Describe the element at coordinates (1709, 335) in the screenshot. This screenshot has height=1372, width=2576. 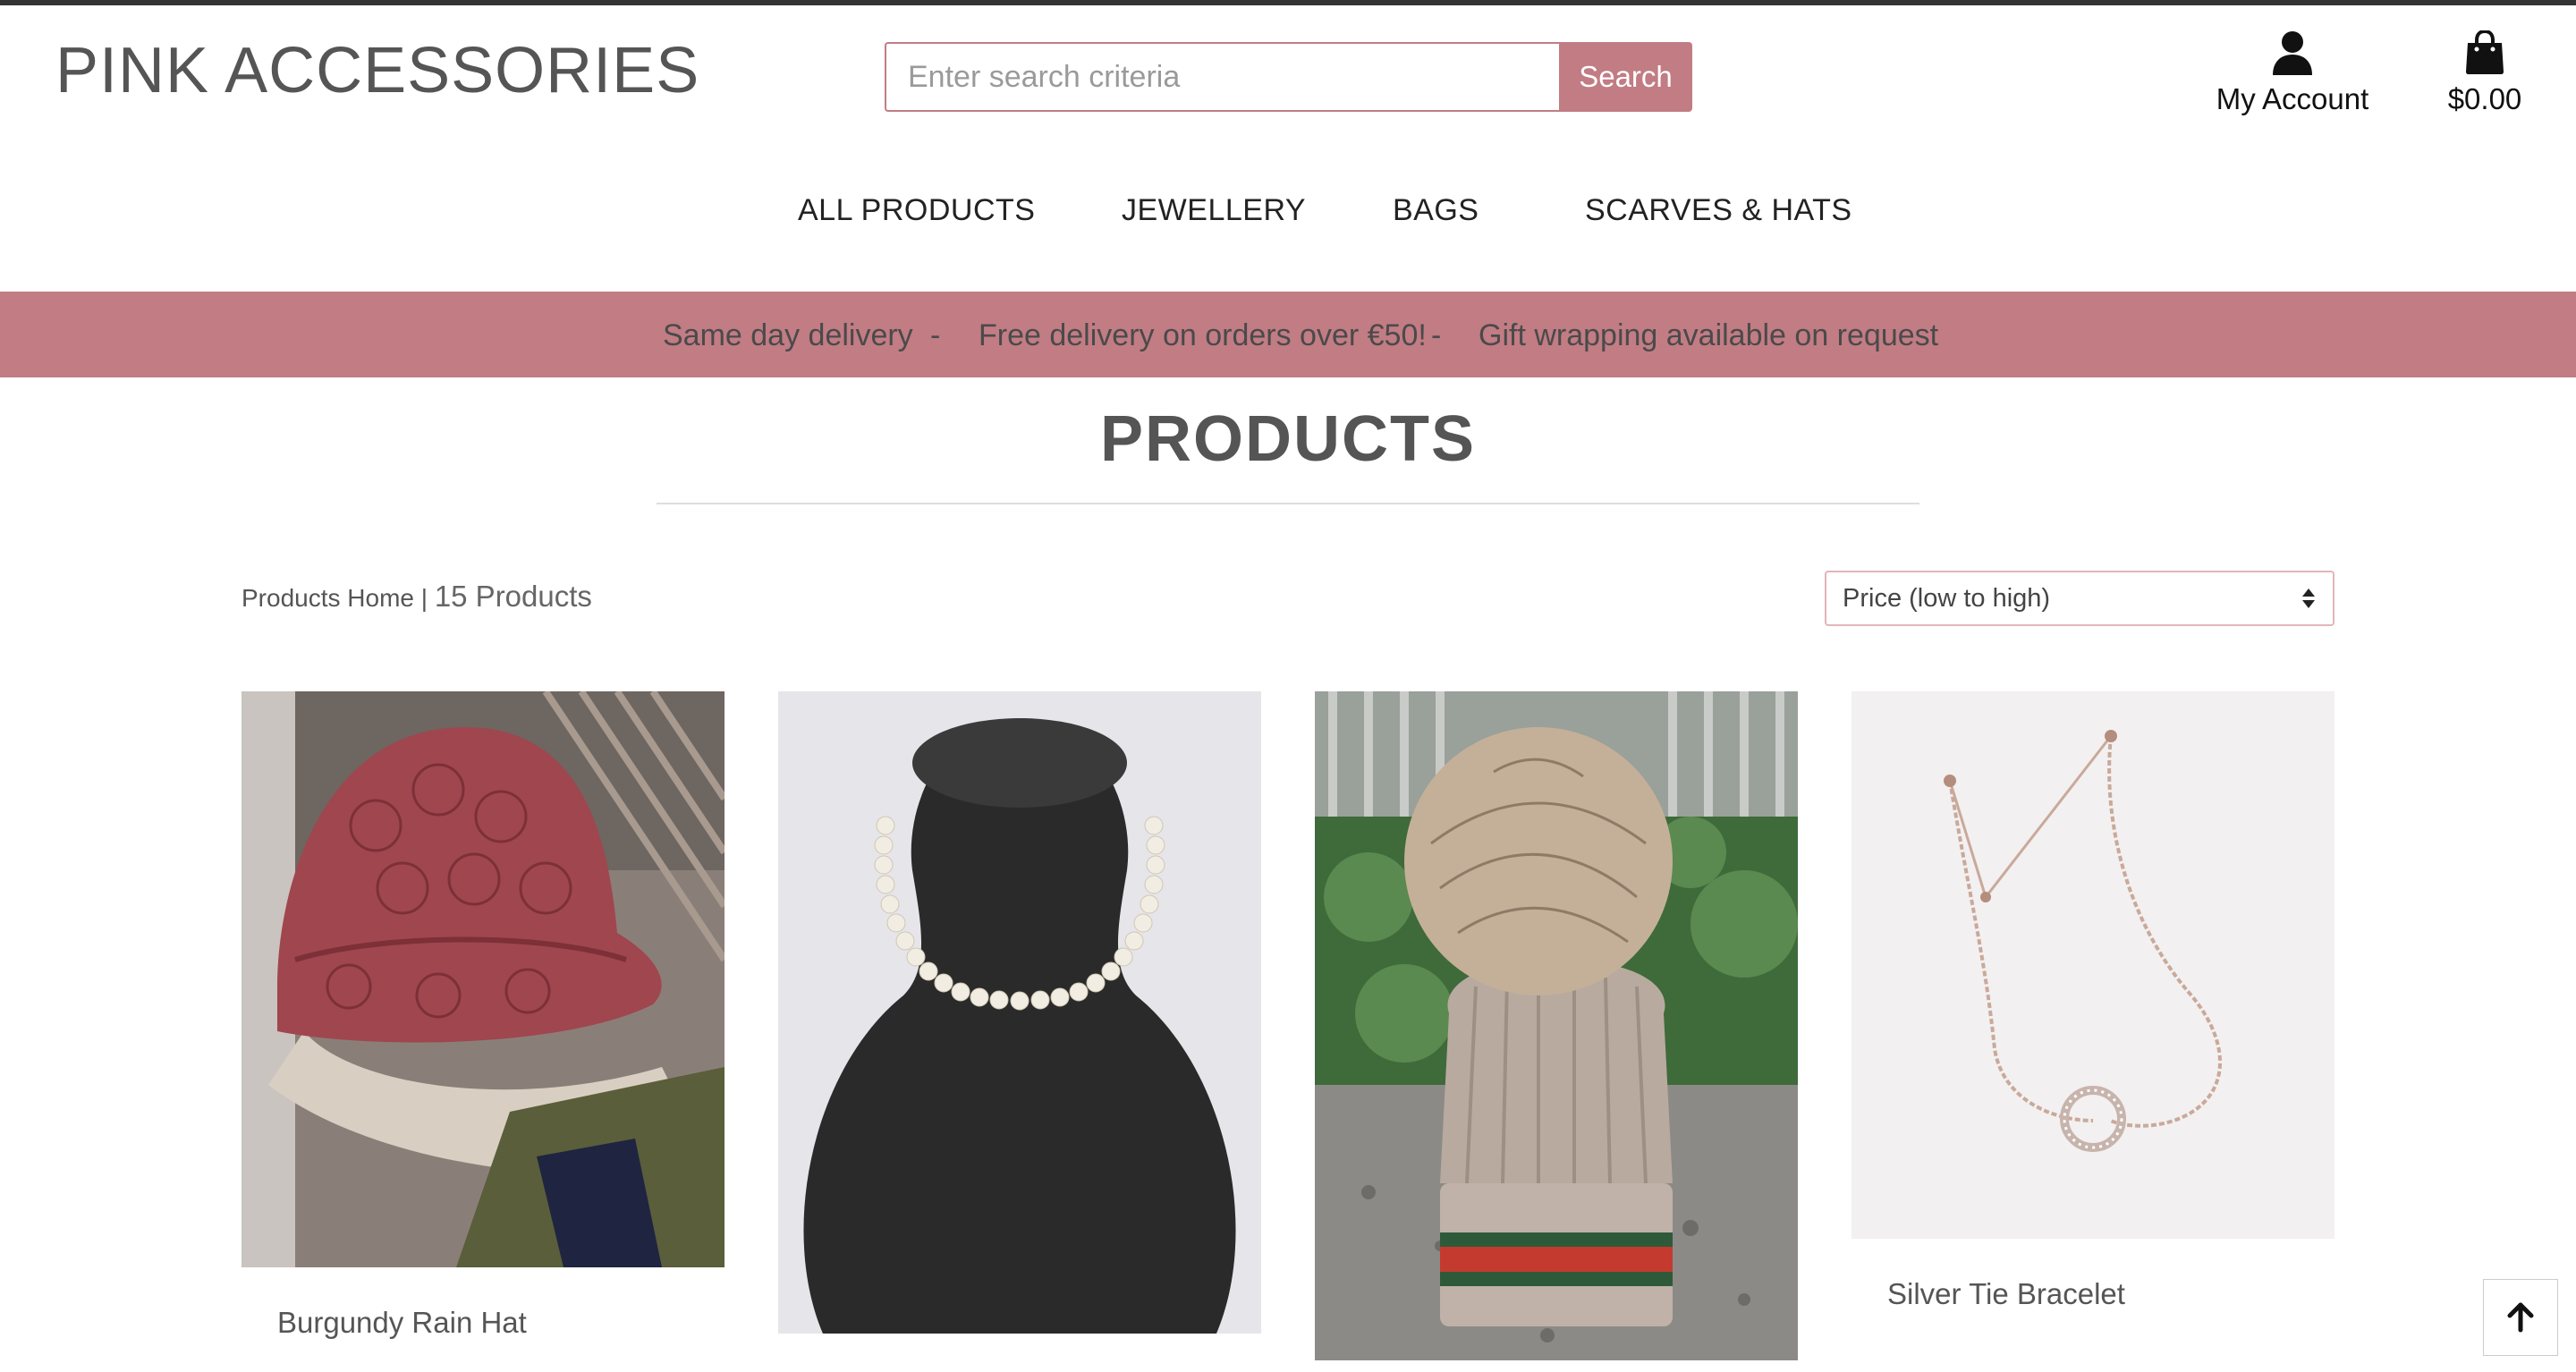
I see `banner-message-gift-wrapping: Gift wrapping available on request` at that location.